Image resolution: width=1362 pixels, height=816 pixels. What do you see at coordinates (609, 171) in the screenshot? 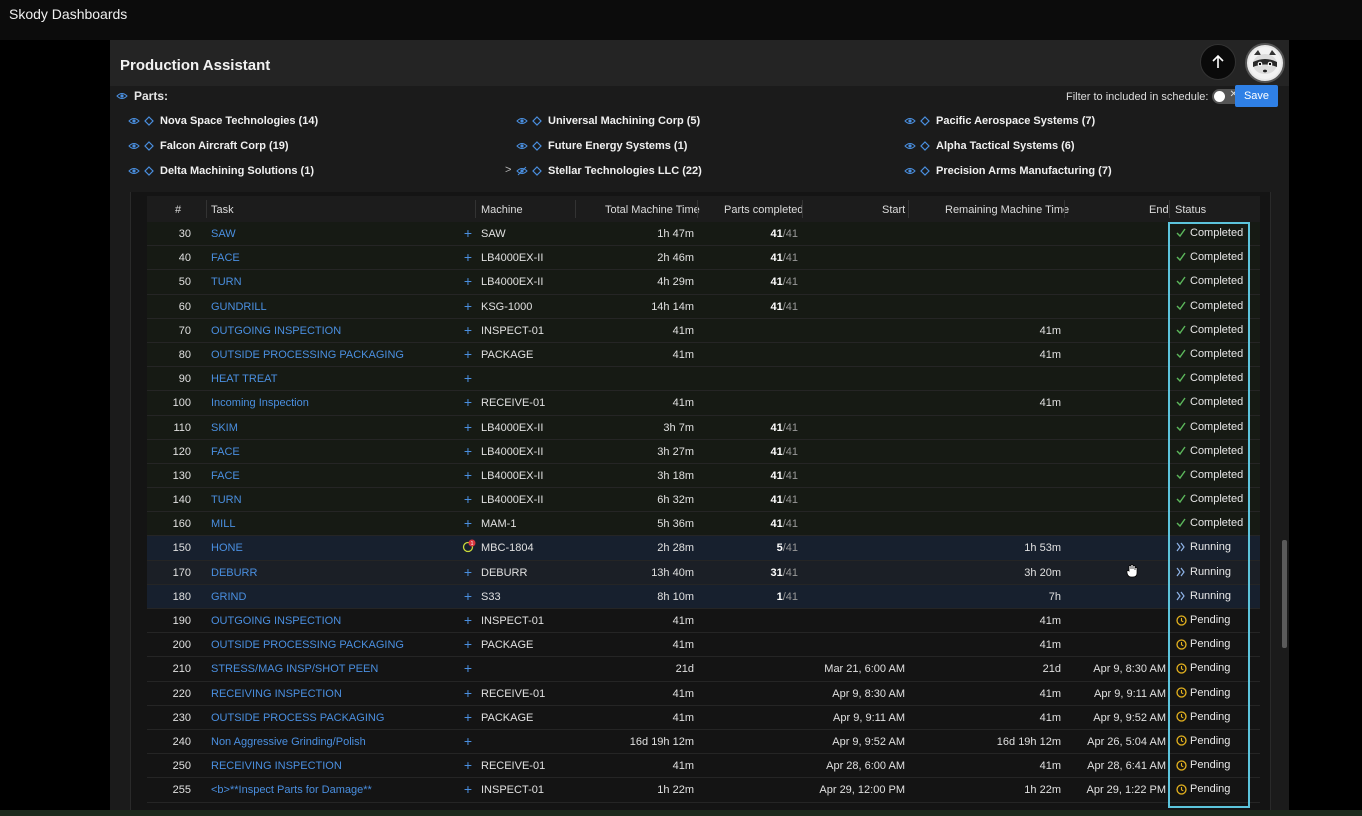
I see `customer-item: Stellar Technologies LLC (22)` at bounding box center [609, 171].